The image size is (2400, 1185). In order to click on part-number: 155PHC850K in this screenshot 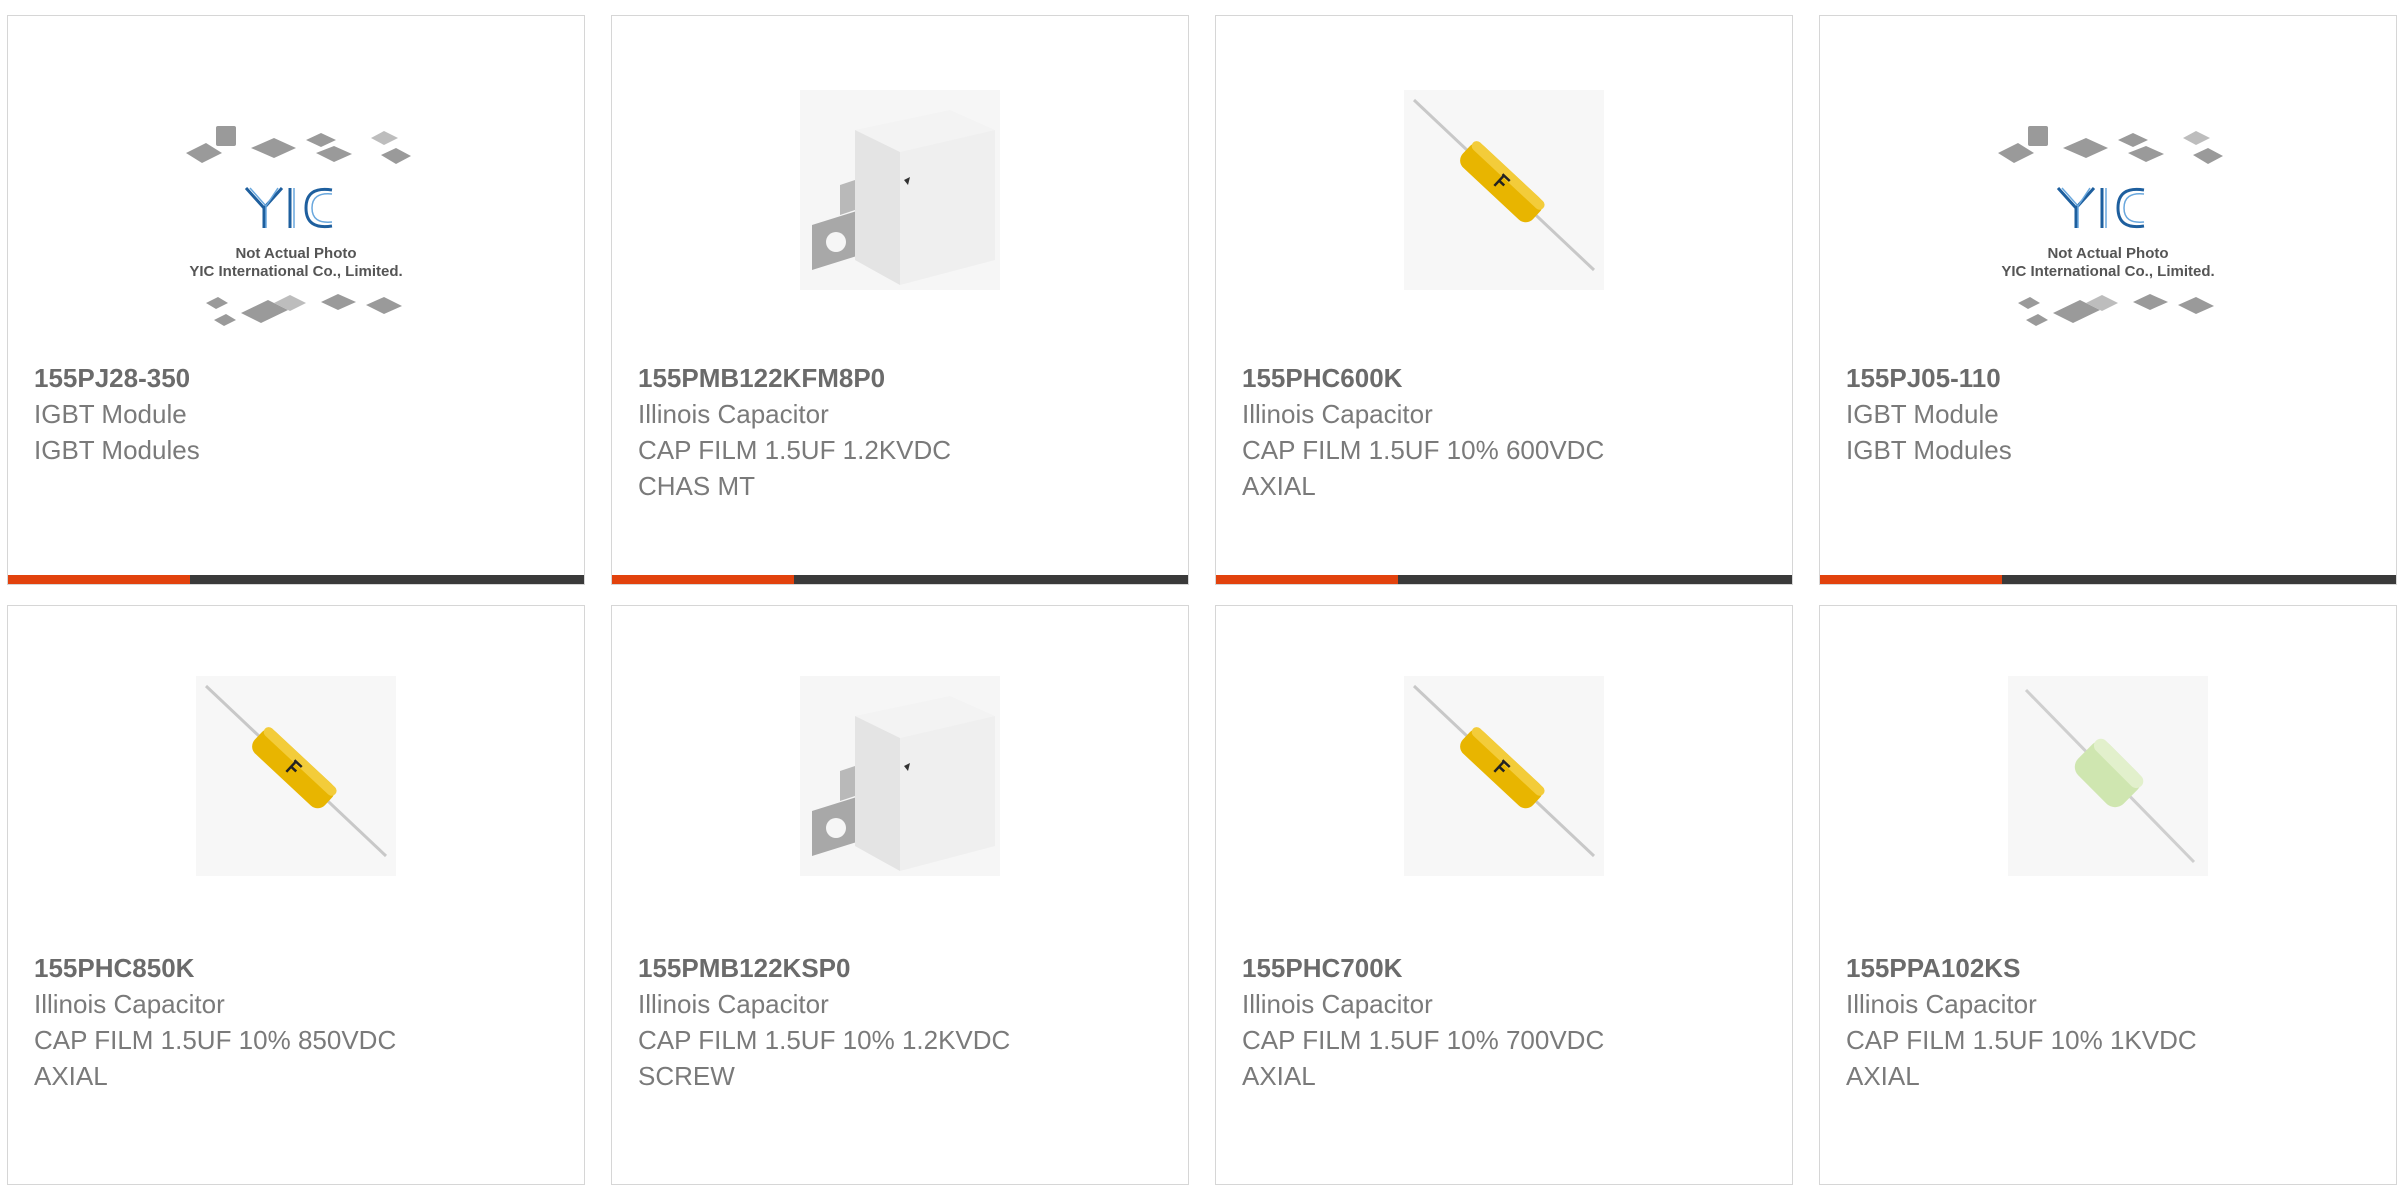, I will do `click(299, 968)`.